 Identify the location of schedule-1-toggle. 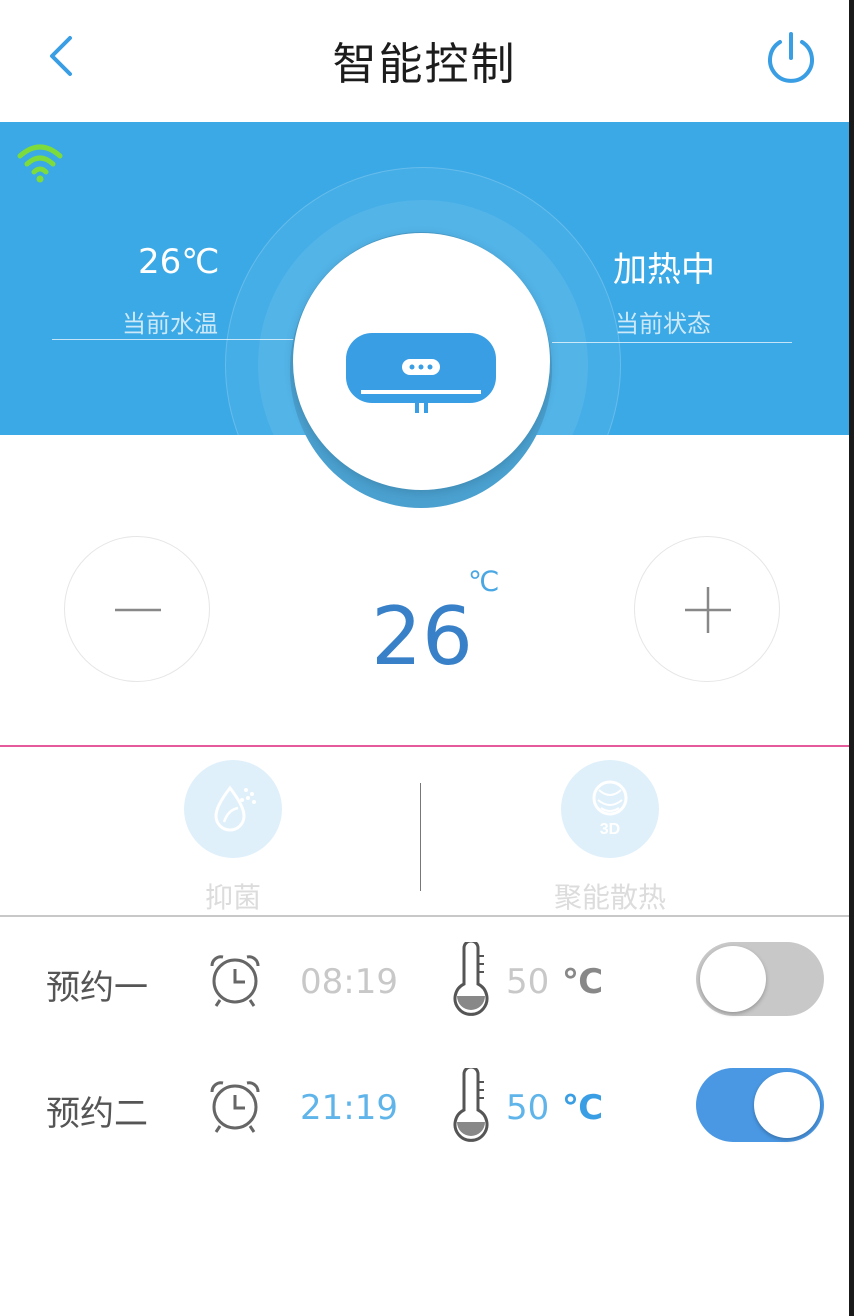
(760, 979).